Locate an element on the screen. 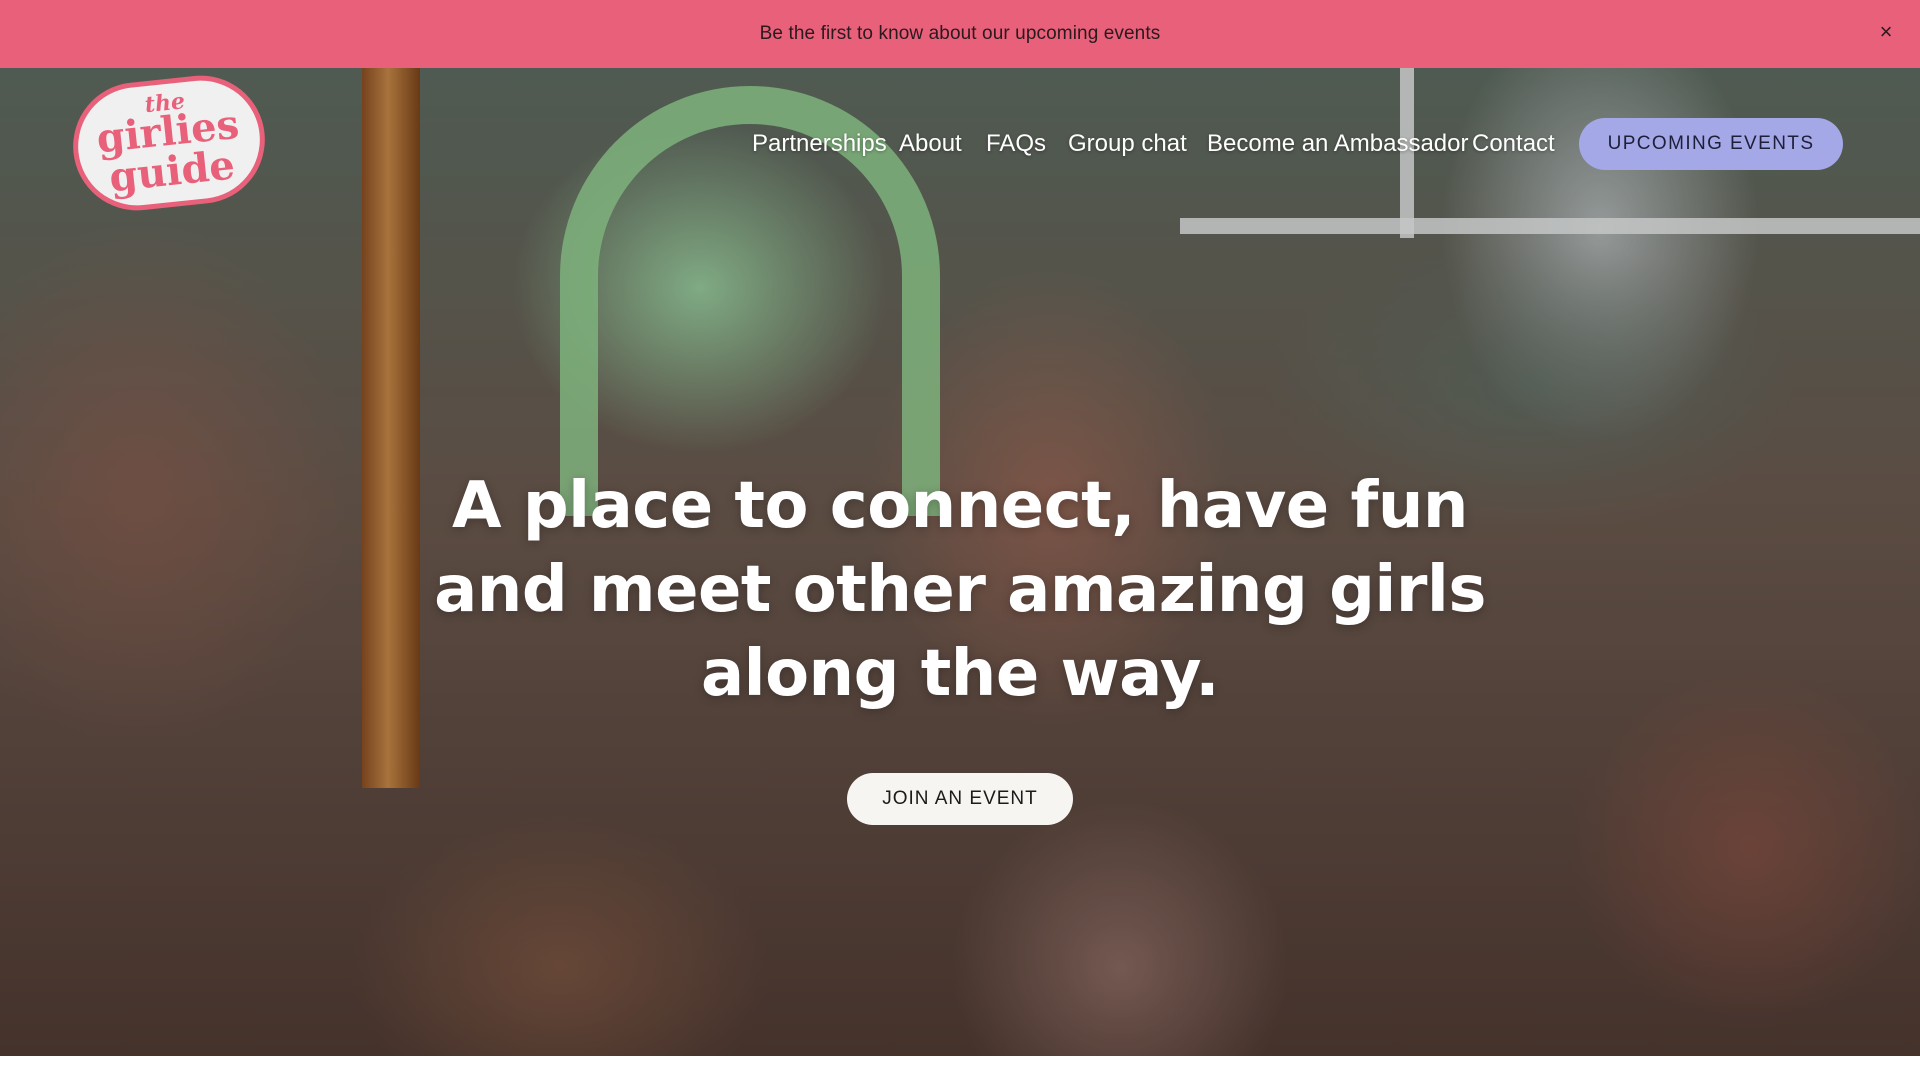 Image resolution: width=1920 pixels, height=1080 pixels. hero-headline-line-3: along the way. is located at coordinates (960, 674).